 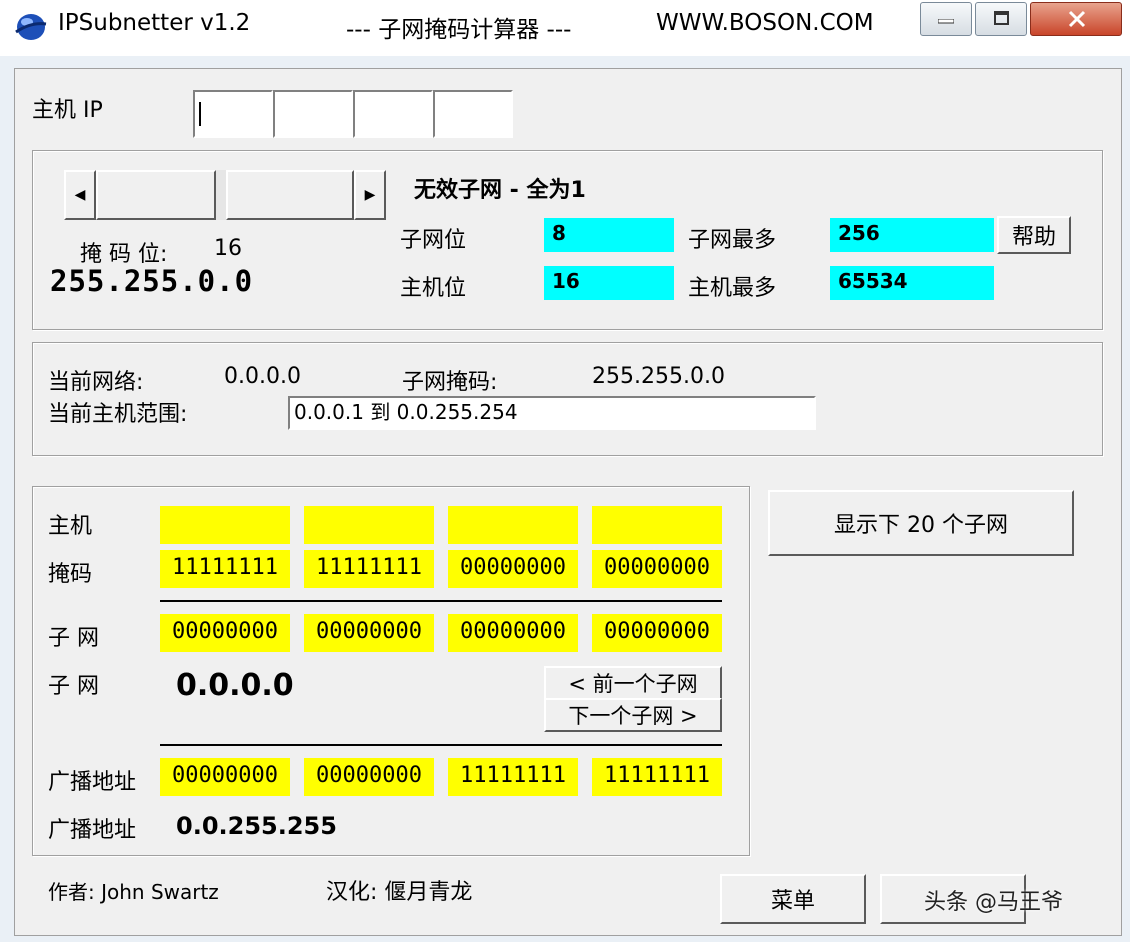 I want to click on app-subtitle: --- 子网掩码计算器 ---, so click(x=459, y=30).